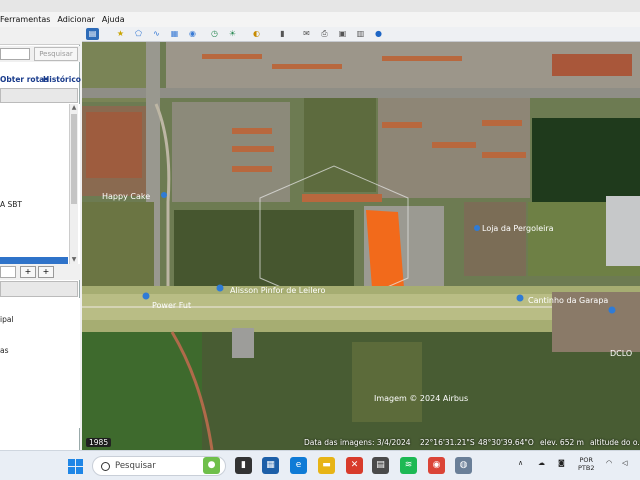 This screenshot has height=480, width=640. I want to click on print-icon: ⎙, so click(324, 34).